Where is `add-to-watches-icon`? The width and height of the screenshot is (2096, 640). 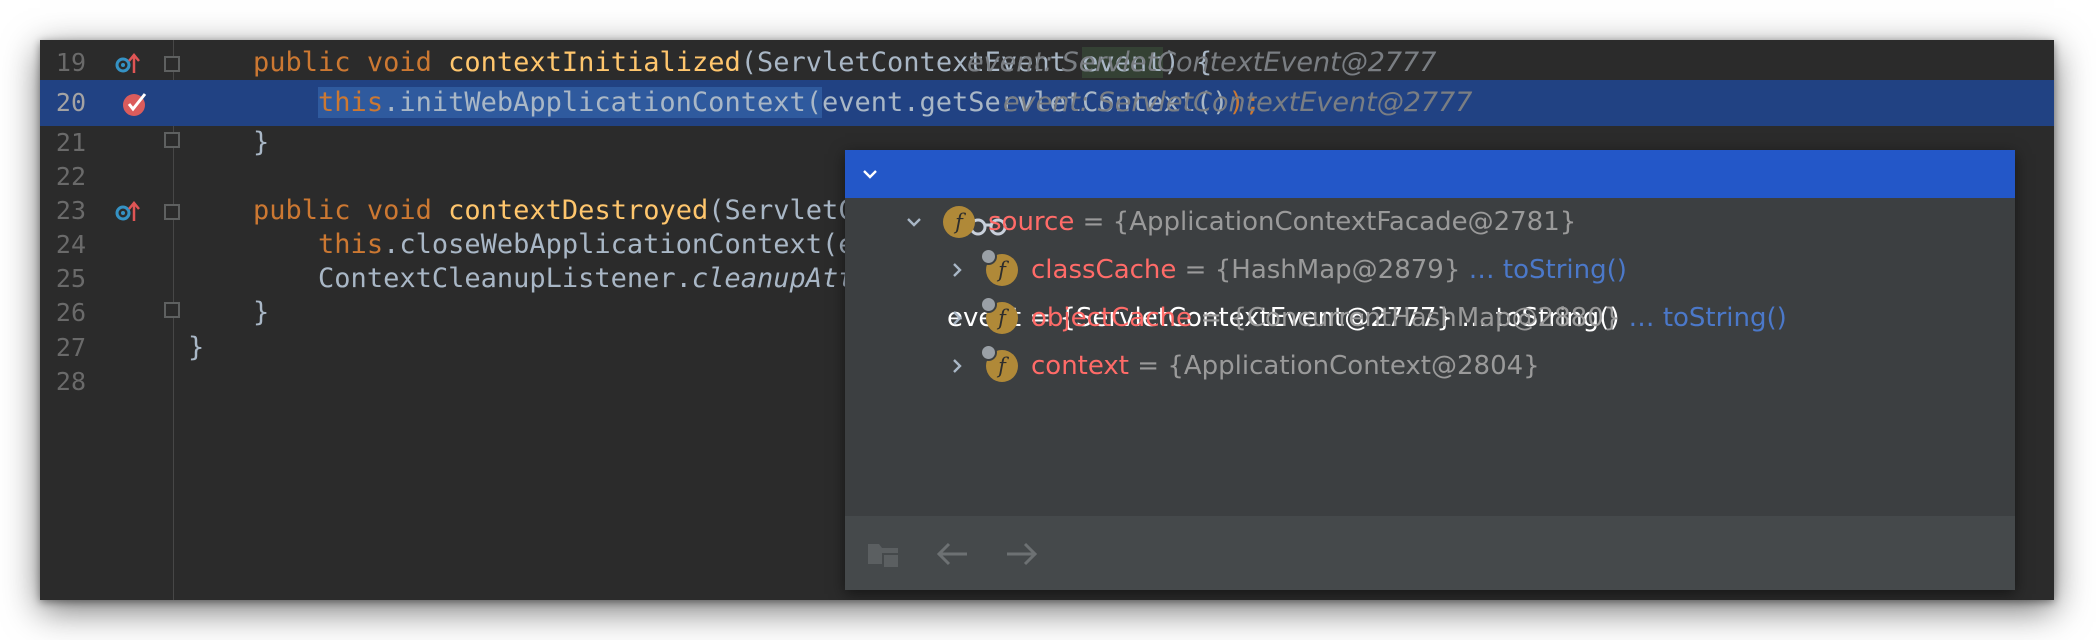
add-to-watches-icon is located at coordinates (885, 556).